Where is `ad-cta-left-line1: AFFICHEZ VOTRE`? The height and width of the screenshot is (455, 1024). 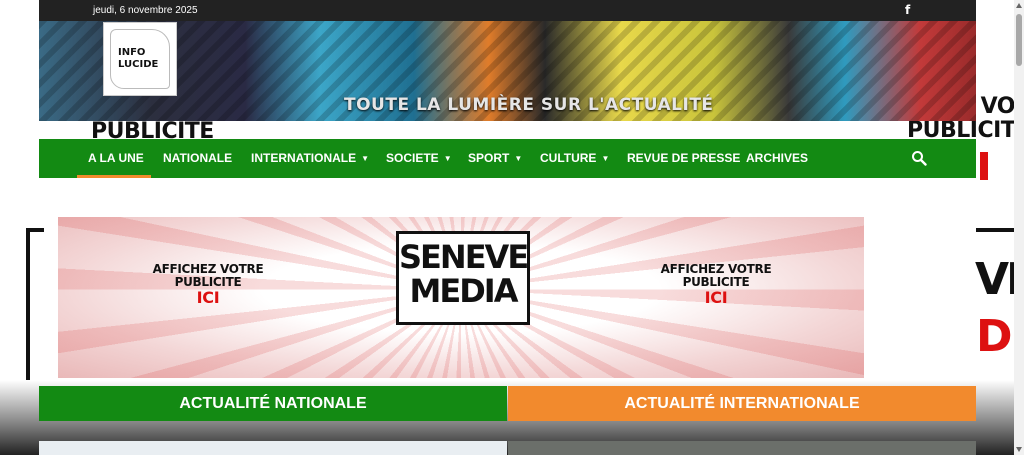 ad-cta-left-line1: AFFICHEZ VOTRE is located at coordinates (208, 269).